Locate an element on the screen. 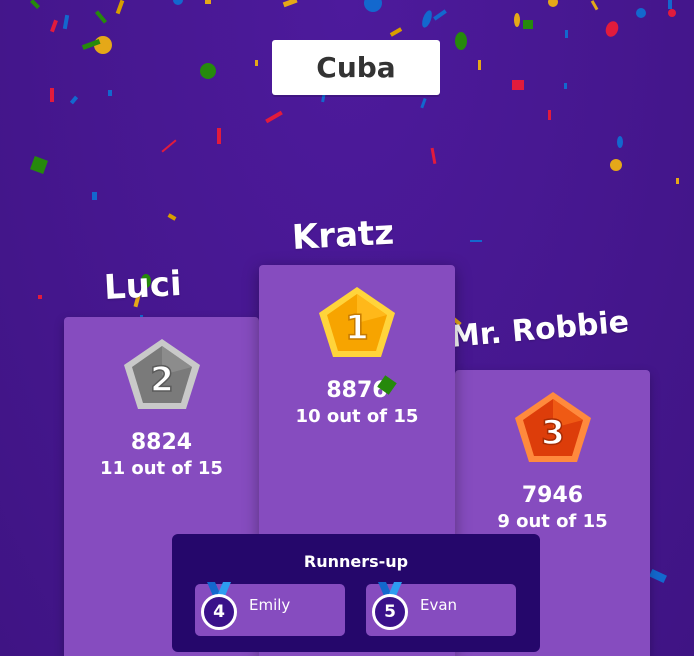 Image resolution: width=694 pixels, height=656 pixels. third-place-correct: 9 out of 15 is located at coordinates (552, 521).